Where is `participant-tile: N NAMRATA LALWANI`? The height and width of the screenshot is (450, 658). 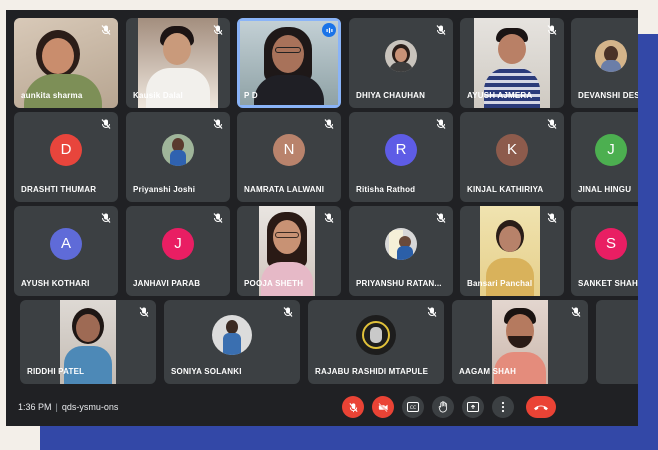 participant-tile: N NAMRATA LALWANI is located at coordinates (289, 157).